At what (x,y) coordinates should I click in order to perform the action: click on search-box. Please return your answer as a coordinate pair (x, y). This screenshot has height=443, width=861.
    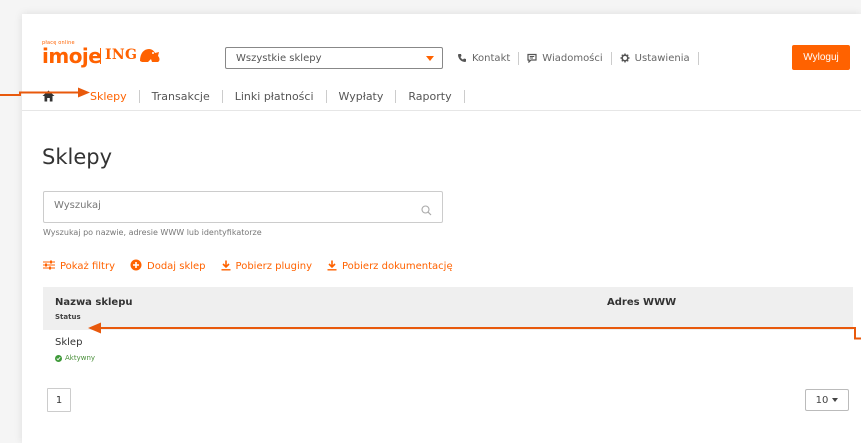
    Looking at the image, I should click on (243, 207).